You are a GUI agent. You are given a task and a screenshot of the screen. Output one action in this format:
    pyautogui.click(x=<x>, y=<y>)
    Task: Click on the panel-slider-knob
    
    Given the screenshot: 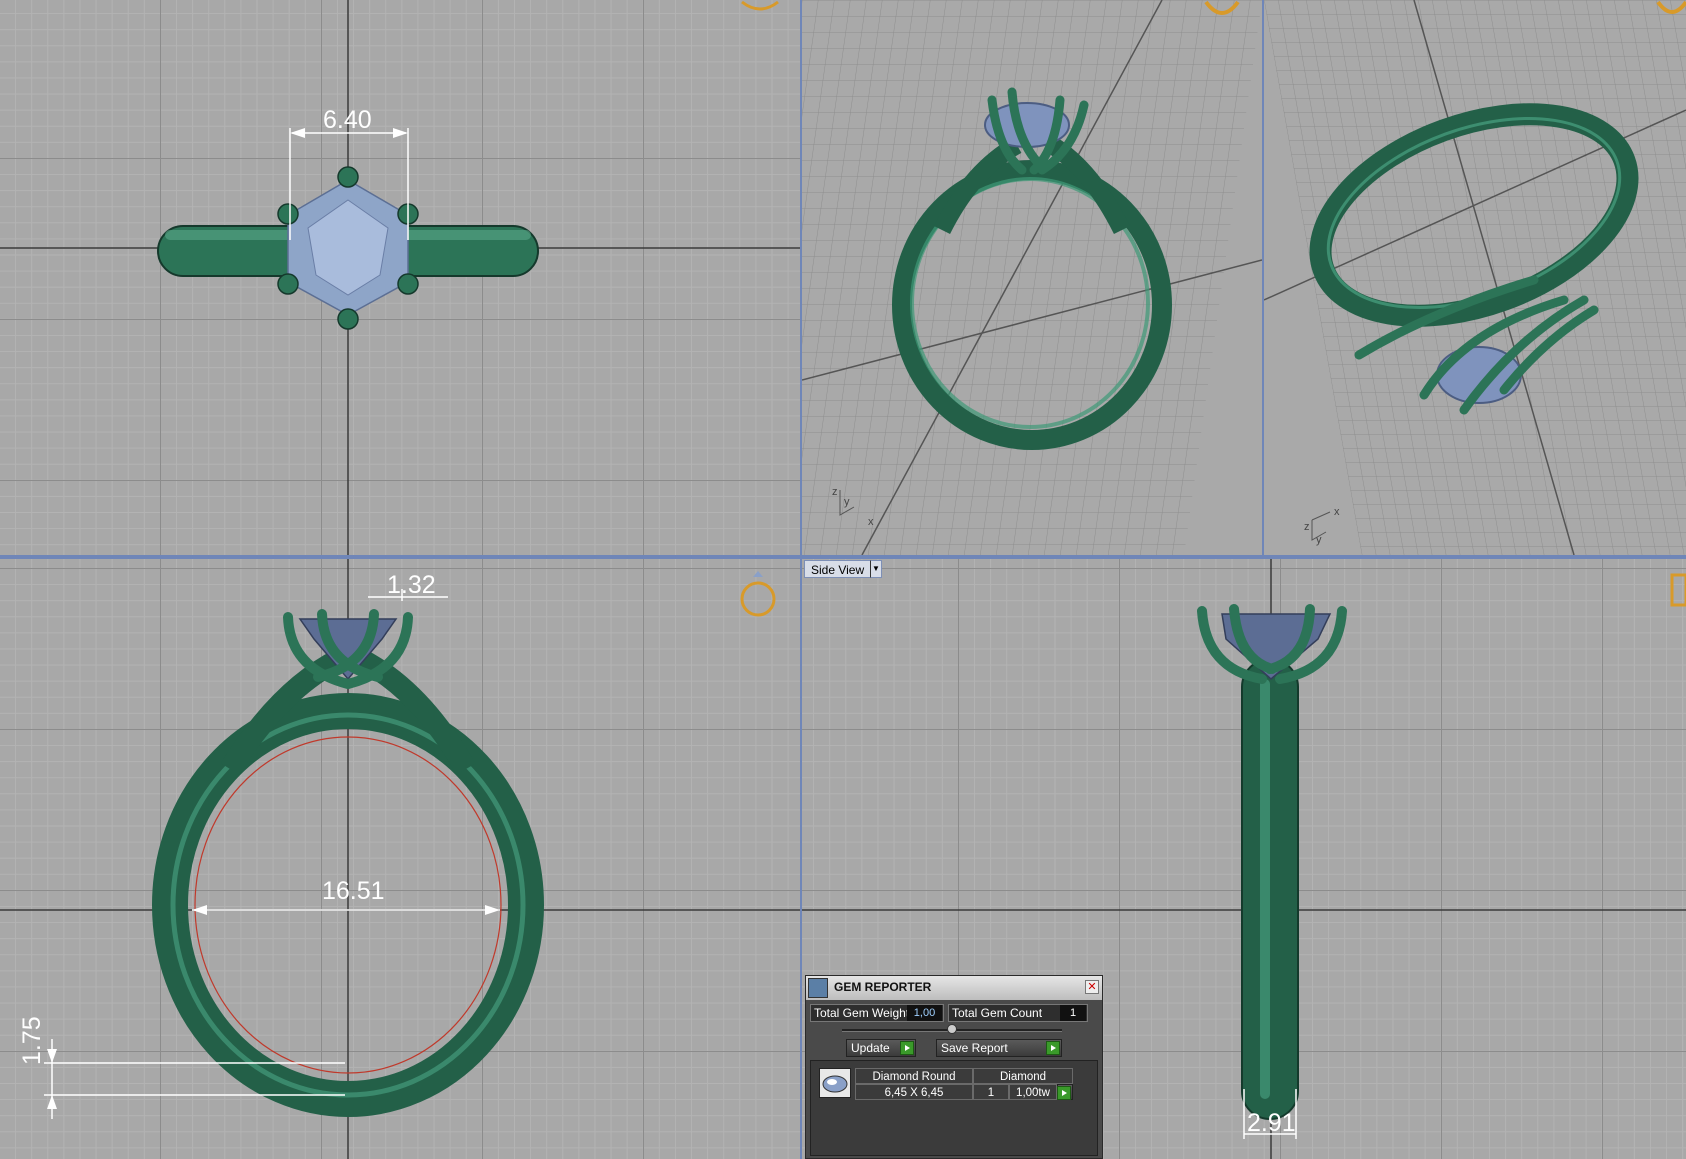 What is the action you would take?
    pyautogui.click(x=952, y=1029)
    